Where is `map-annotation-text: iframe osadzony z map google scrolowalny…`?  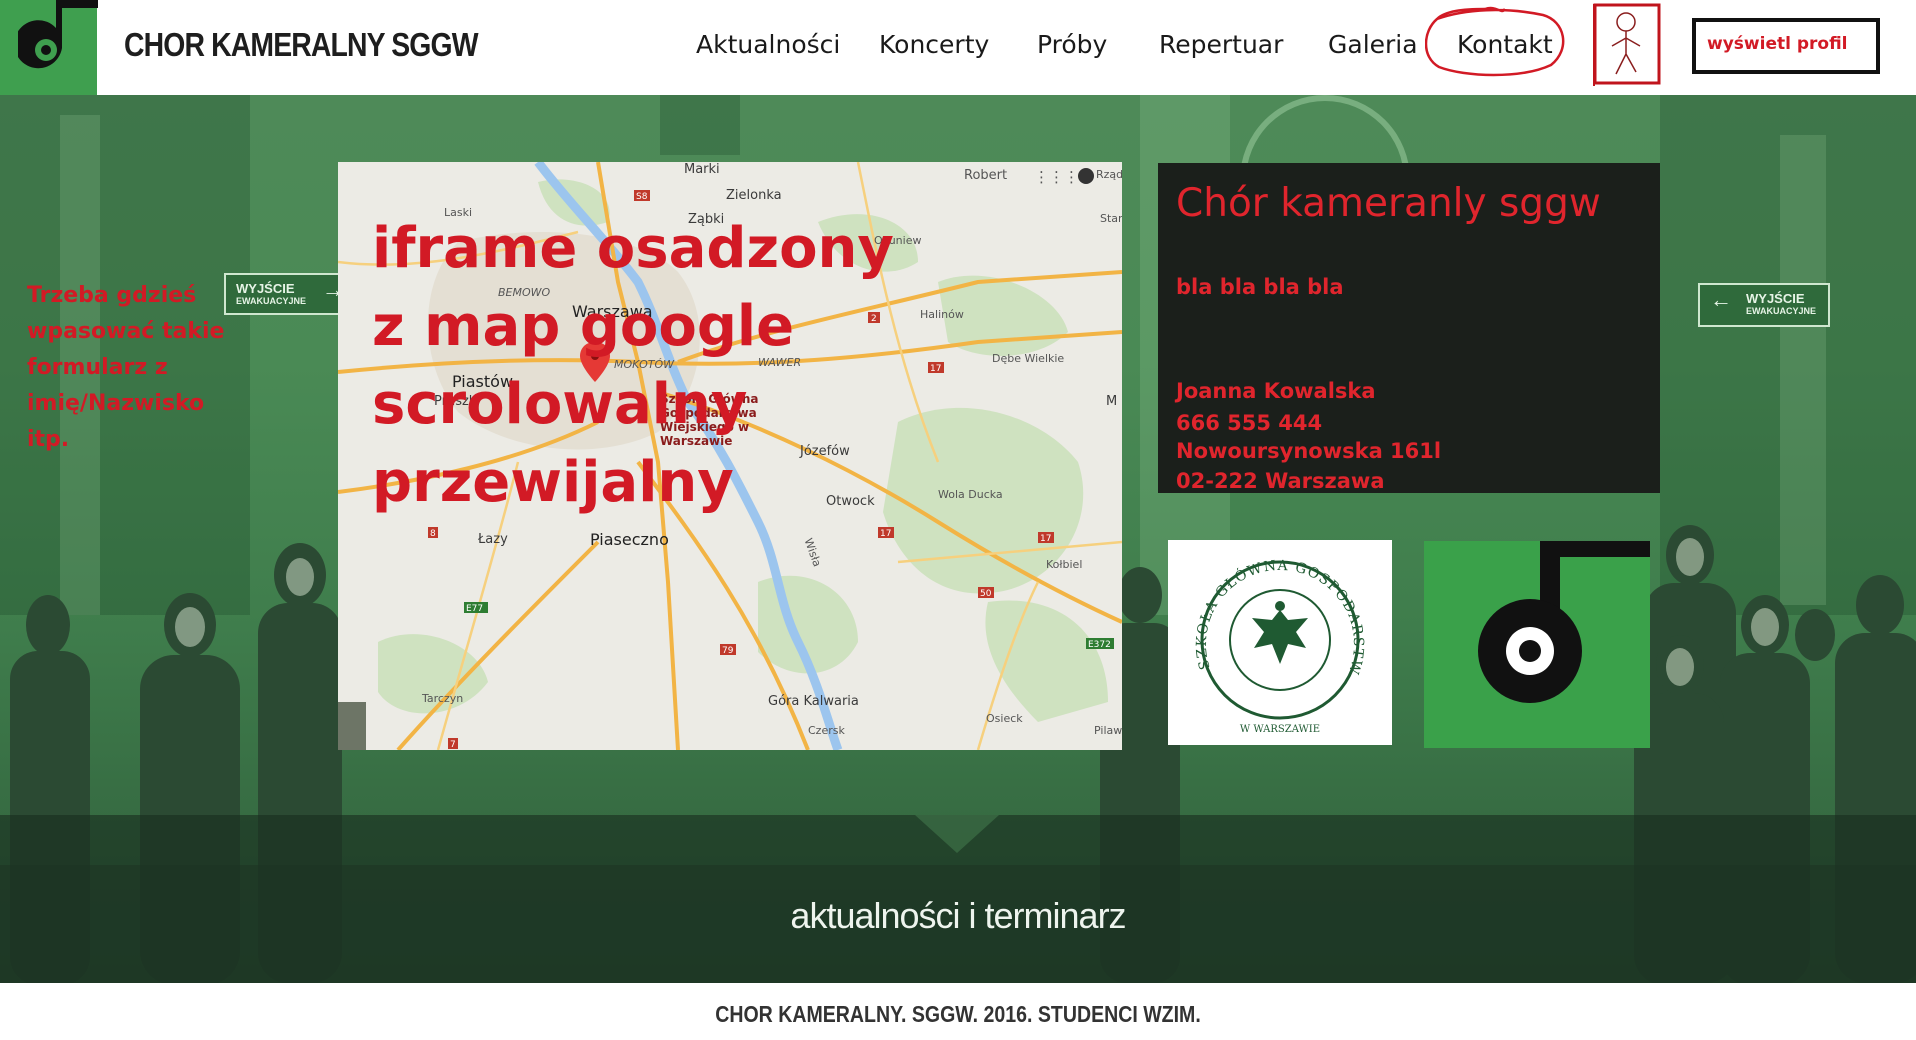 map-annotation-text: iframe osadzony z map google scrolowalny… is located at coordinates (633, 365).